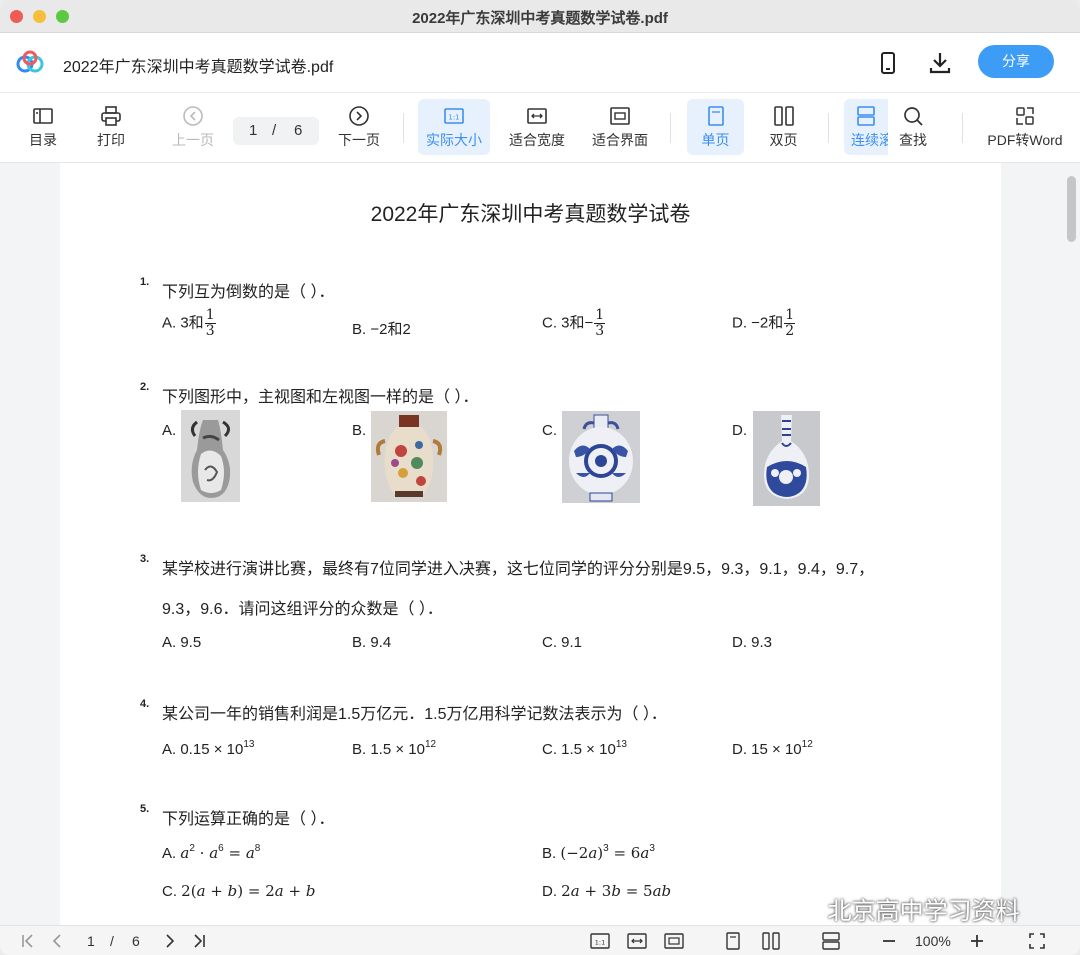 The width and height of the screenshot is (1080, 955). What do you see at coordinates (739, 430) in the screenshot?
I see `option-d: D.` at bounding box center [739, 430].